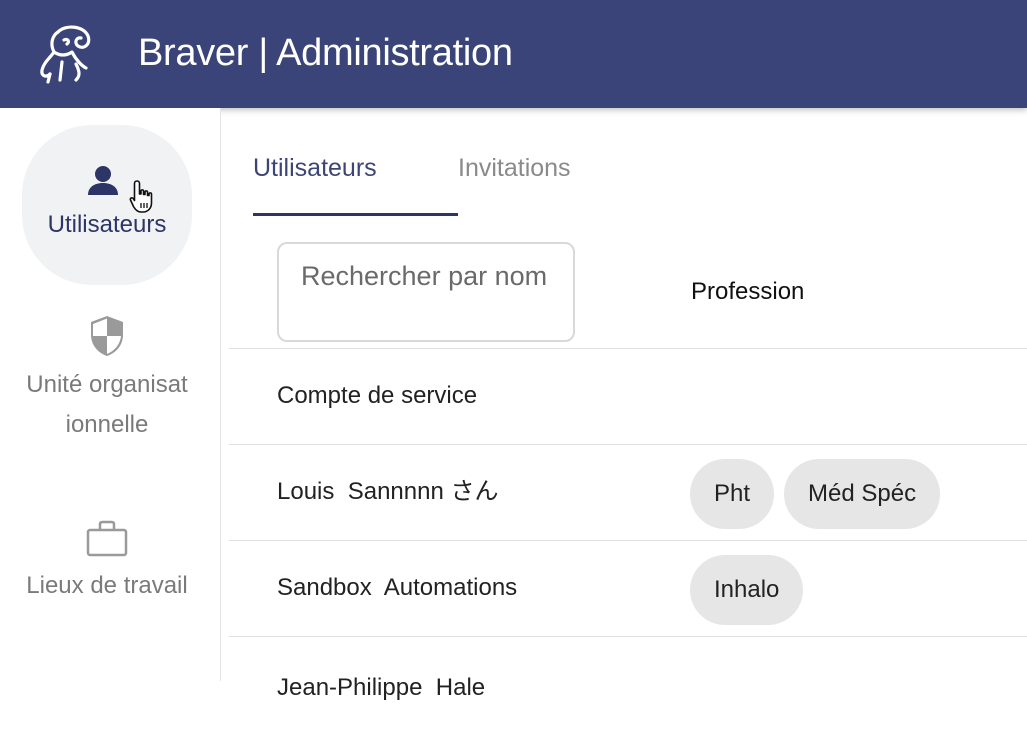 Image resolution: width=1027 pixels, height=733 pixels. I want to click on briefcase-icon, so click(107, 538).